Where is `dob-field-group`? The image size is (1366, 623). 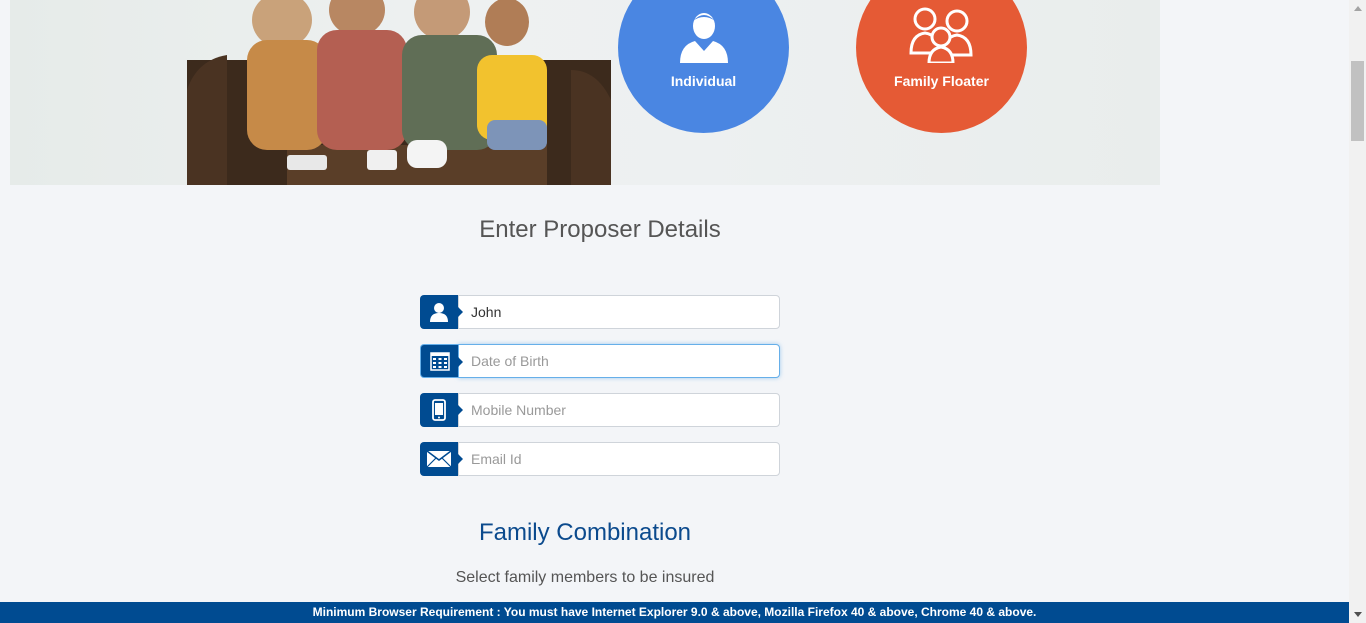
dob-field-group is located at coordinates (600, 361).